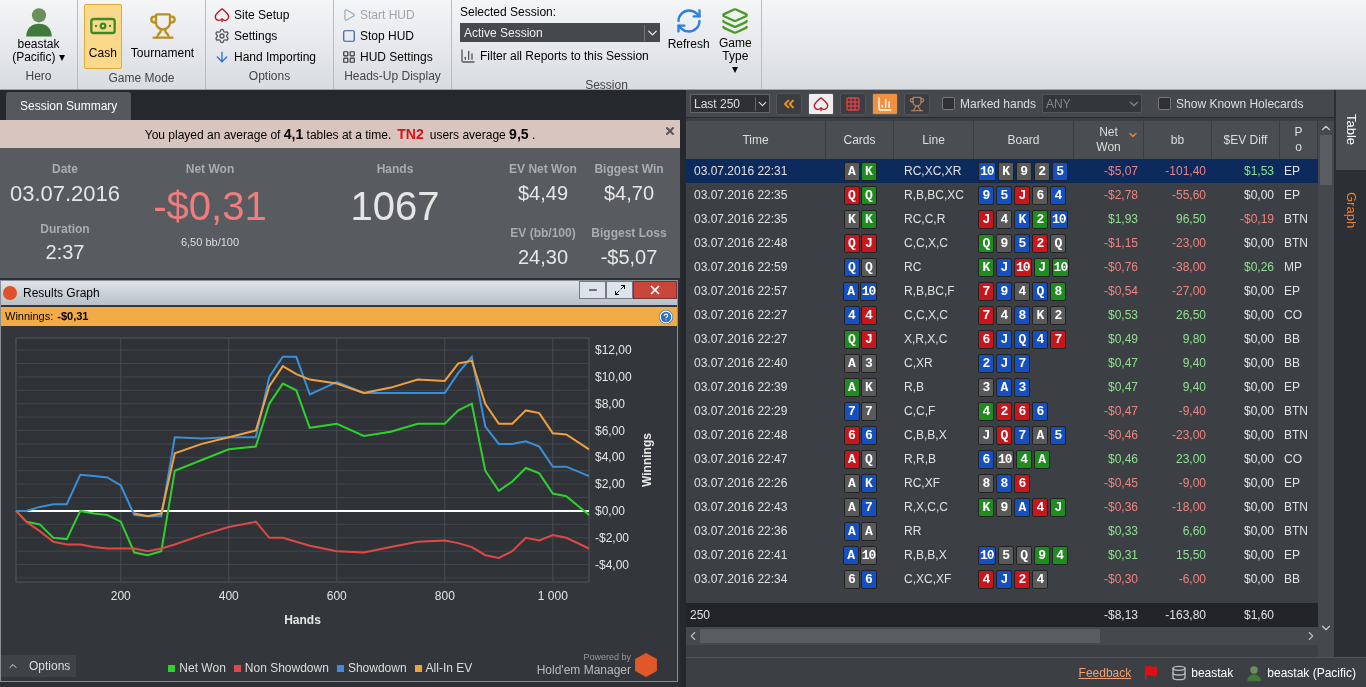  I want to click on table-row: 03.07.2016 22:31 A K RC,XC,XR 10 K 9 2 5 -$5,07 -101,40 $1,53 EP, so click(1002, 171).